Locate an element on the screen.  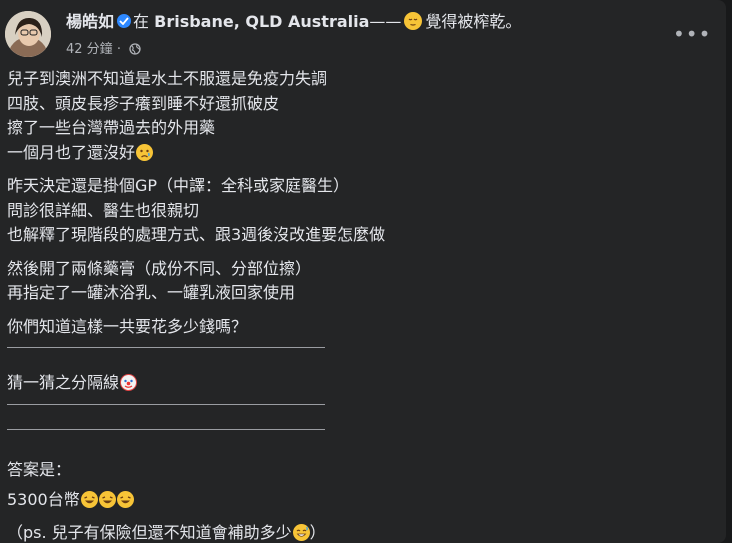
question-text: 你們知道這樣一共要花多少錢嗎？ is located at coordinates (127, 326).